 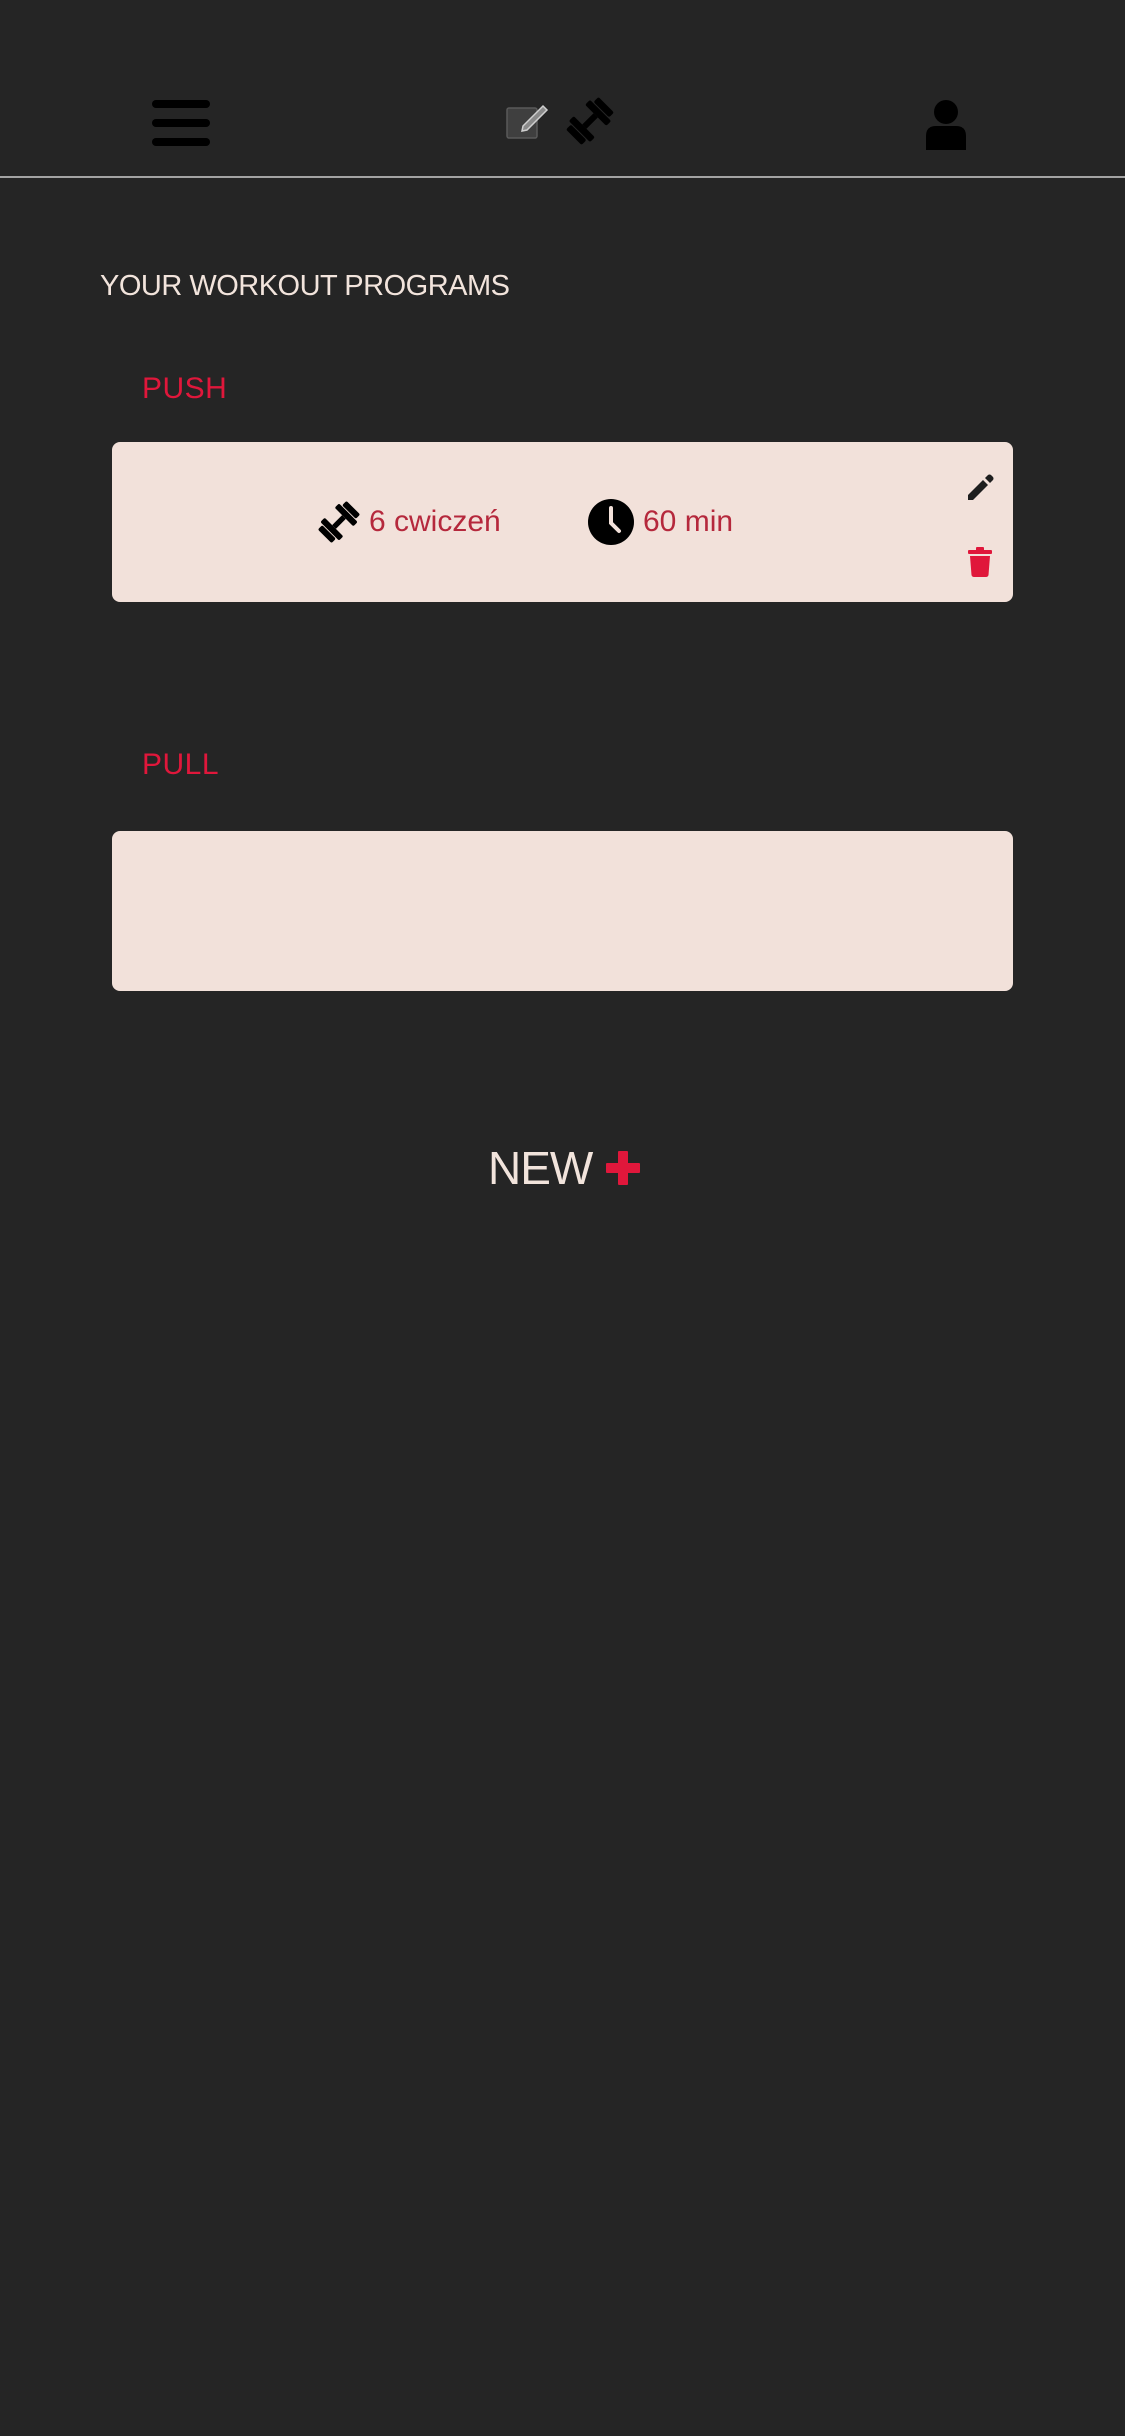 I want to click on trash-icon, so click(x=980, y=562).